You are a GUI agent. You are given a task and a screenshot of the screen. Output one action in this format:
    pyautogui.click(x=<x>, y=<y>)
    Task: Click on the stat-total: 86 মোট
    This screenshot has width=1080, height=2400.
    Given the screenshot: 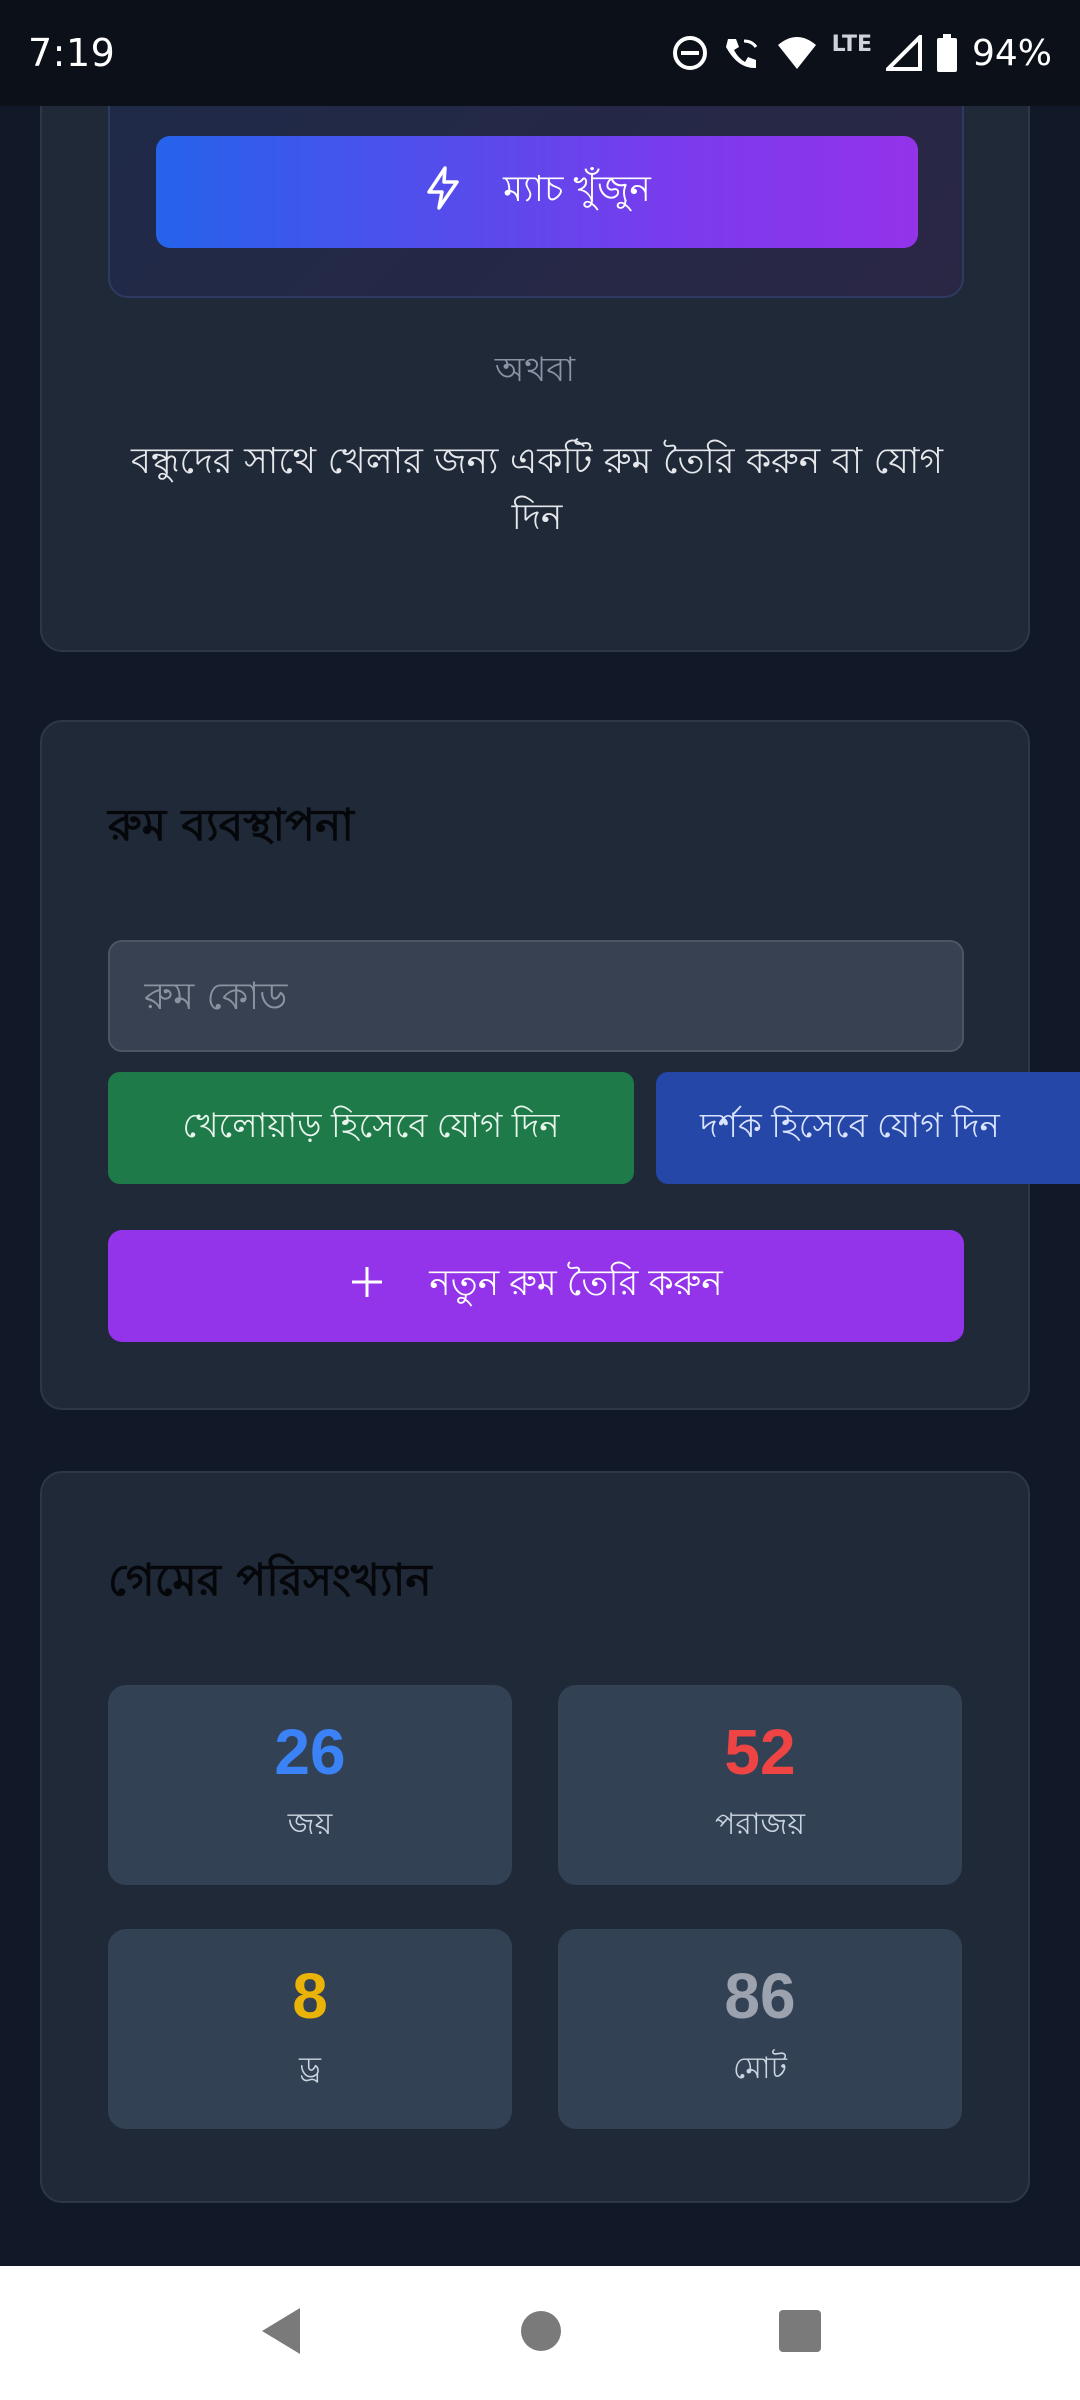 What is the action you would take?
    pyautogui.click(x=760, y=2029)
    